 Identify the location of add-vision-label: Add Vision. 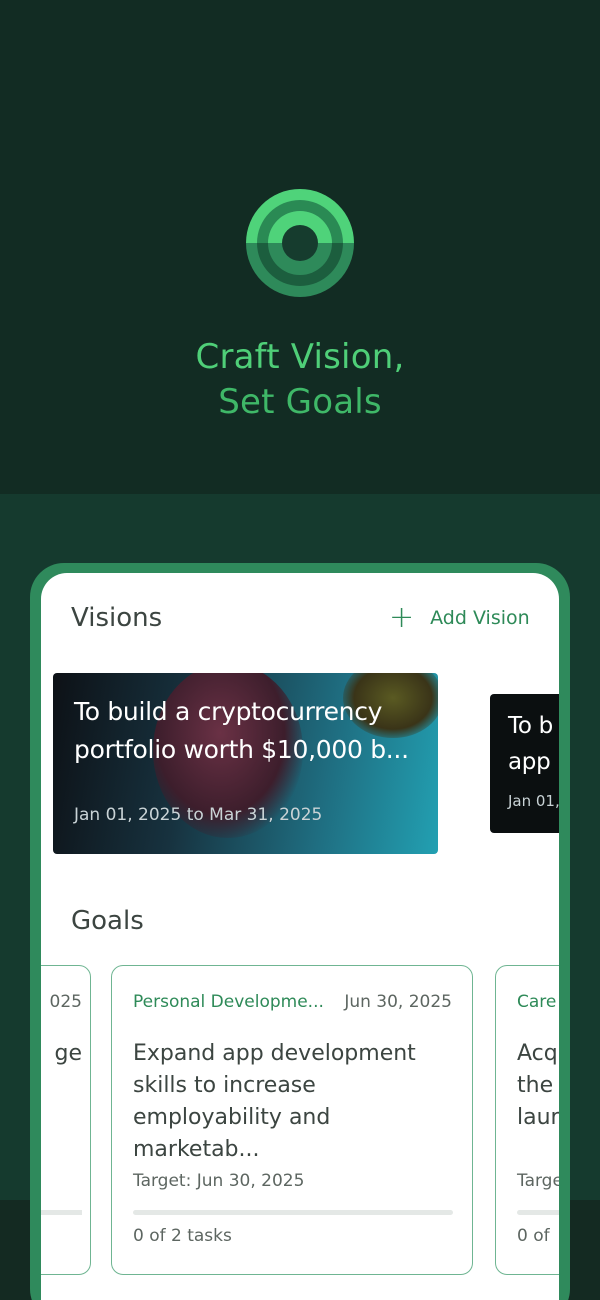
(480, 618).